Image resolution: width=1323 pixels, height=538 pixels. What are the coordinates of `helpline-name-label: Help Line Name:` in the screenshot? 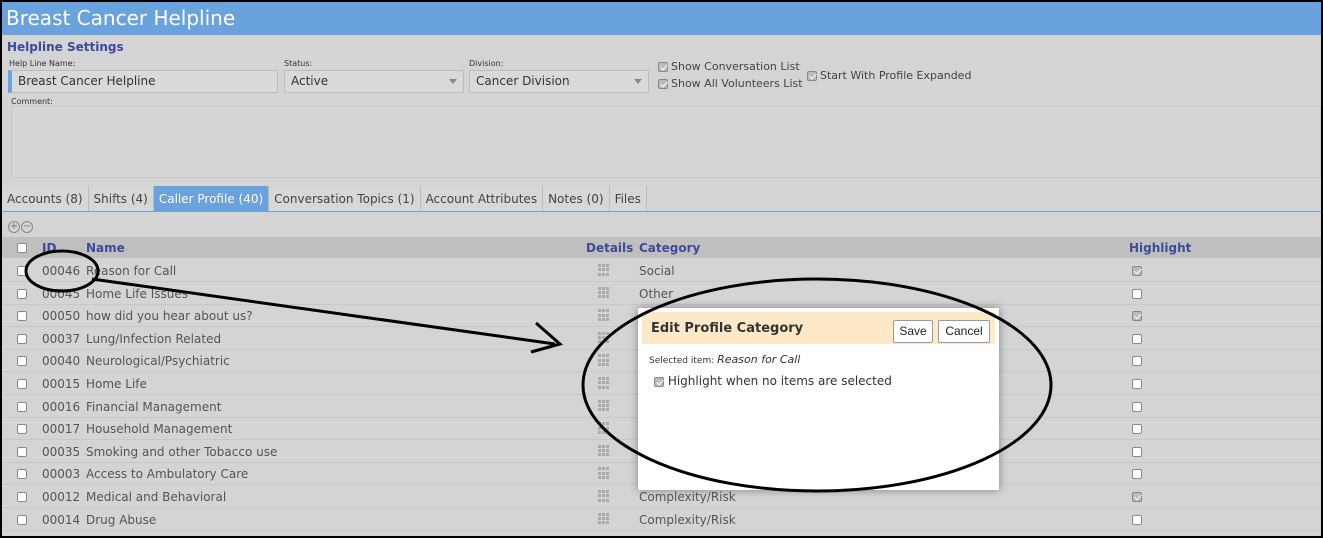 It's located at (42, 63).